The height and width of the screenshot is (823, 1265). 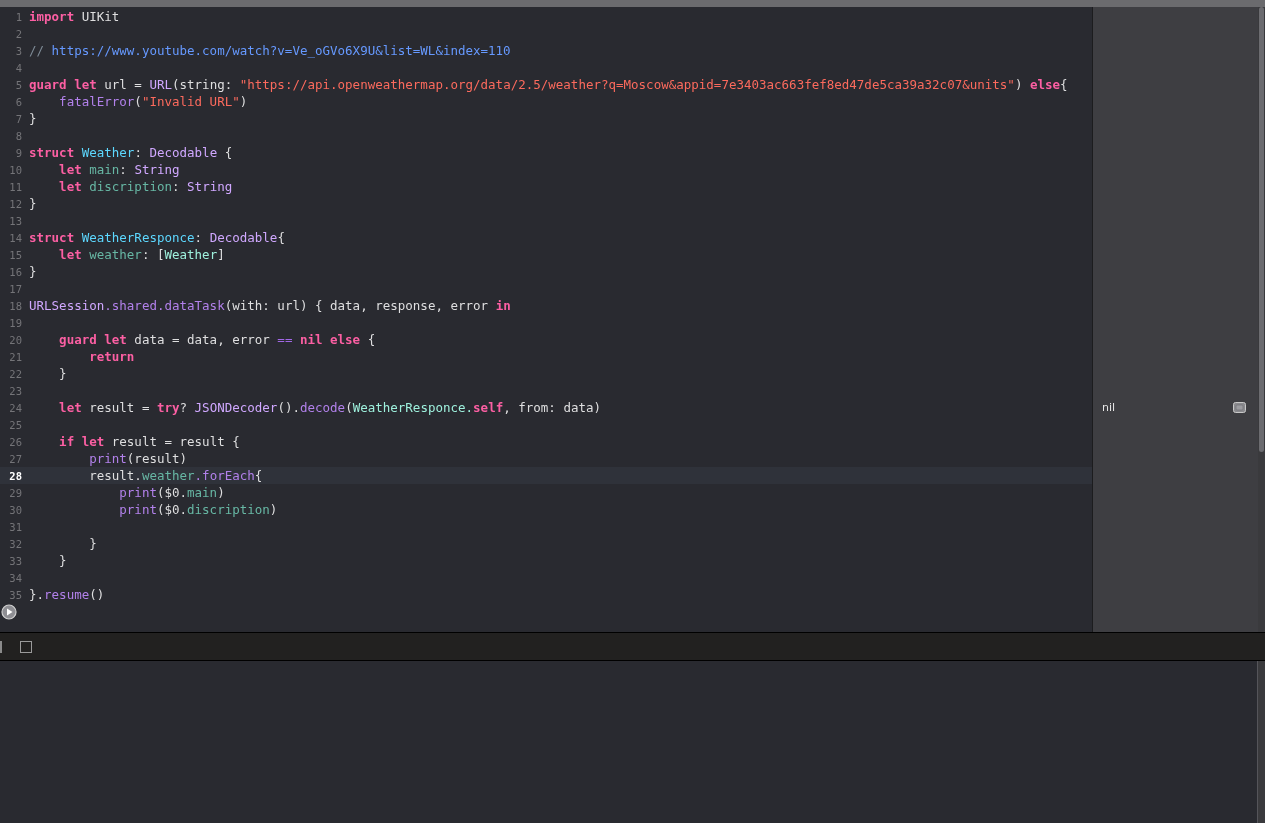 What do you see at coordinates (153, 101) in the screenshot?
I see `code-line: fatalError("Invalid URL")` at bounding box center [153, 101].